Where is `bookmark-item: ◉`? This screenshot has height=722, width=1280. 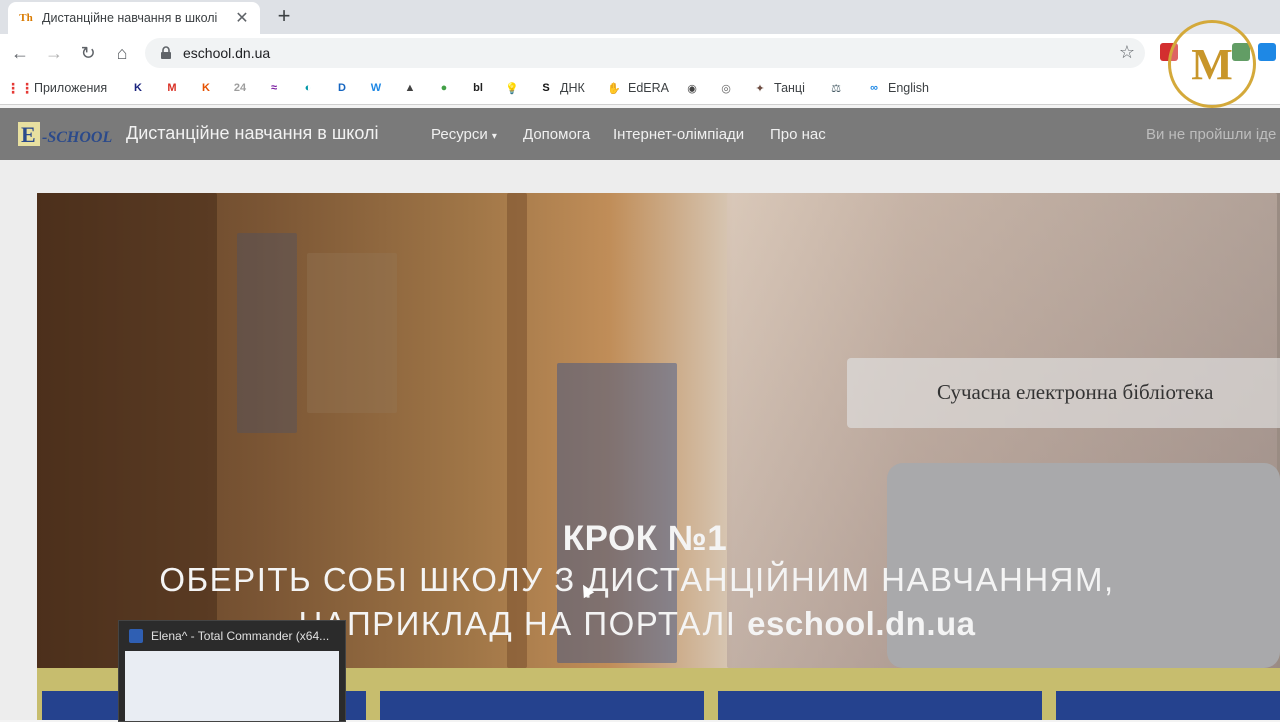 bookmark-item: ◉ is located at coordinates (692, 88).